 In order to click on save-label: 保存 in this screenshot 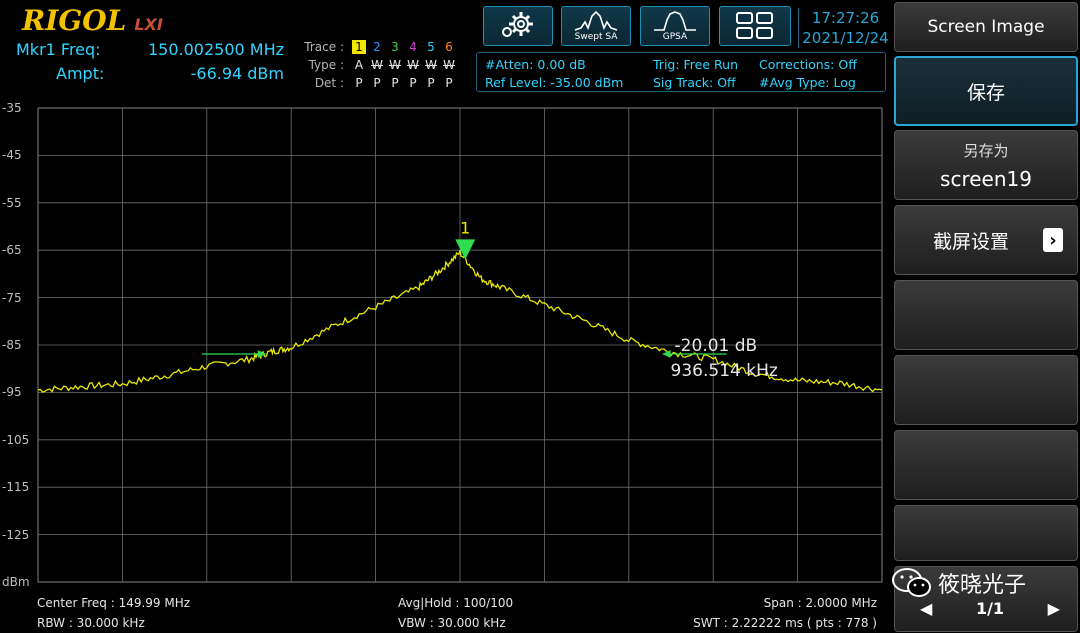, I will do `click(985, 92)`.